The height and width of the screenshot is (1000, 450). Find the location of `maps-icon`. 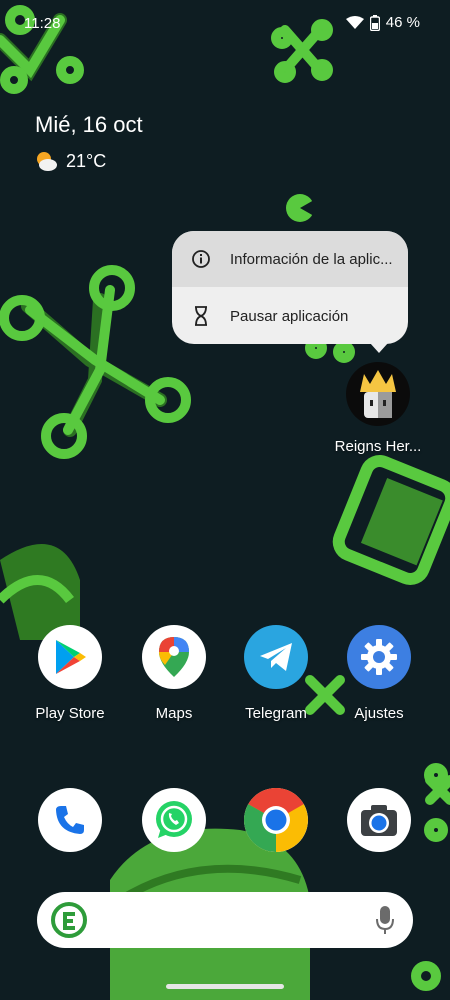

maps-icon is located at coordinates (174, 657).